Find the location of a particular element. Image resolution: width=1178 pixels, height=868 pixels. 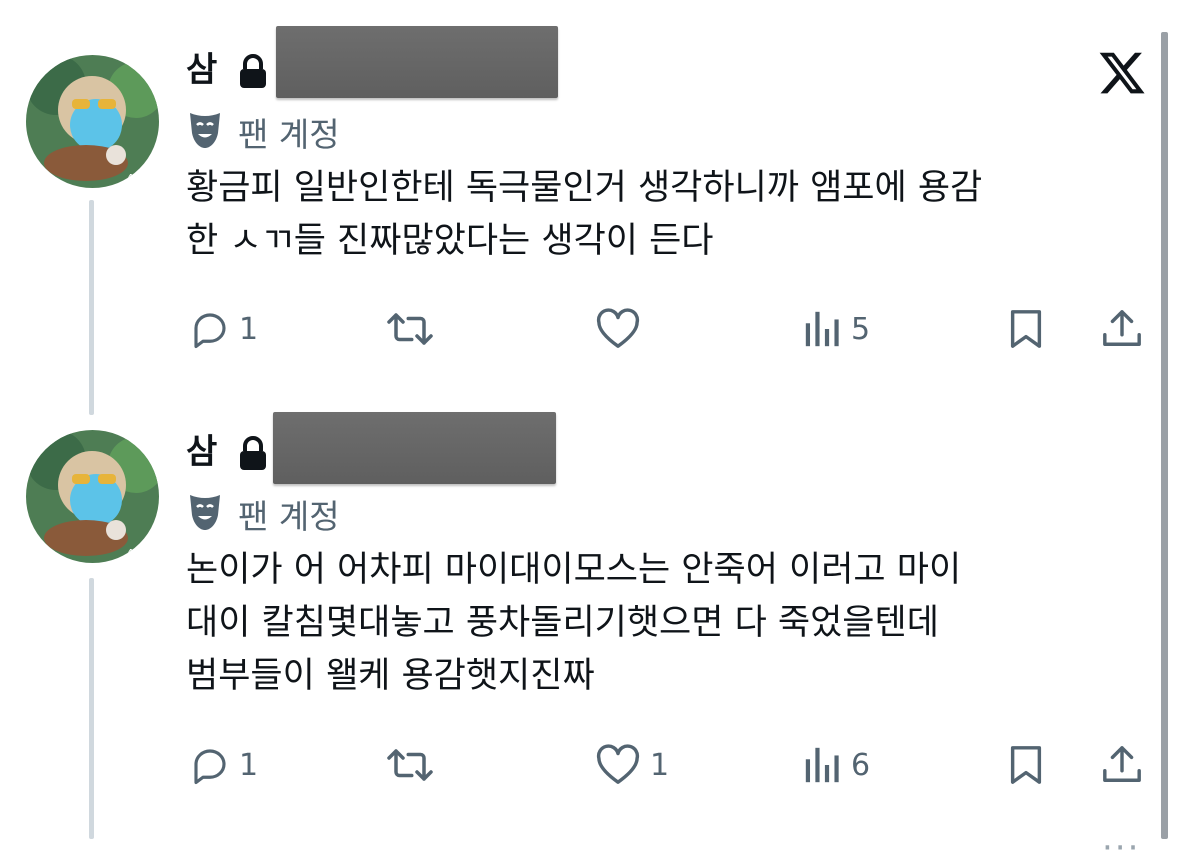

action-bar: 1 5 is located at coordinates (580, 328).